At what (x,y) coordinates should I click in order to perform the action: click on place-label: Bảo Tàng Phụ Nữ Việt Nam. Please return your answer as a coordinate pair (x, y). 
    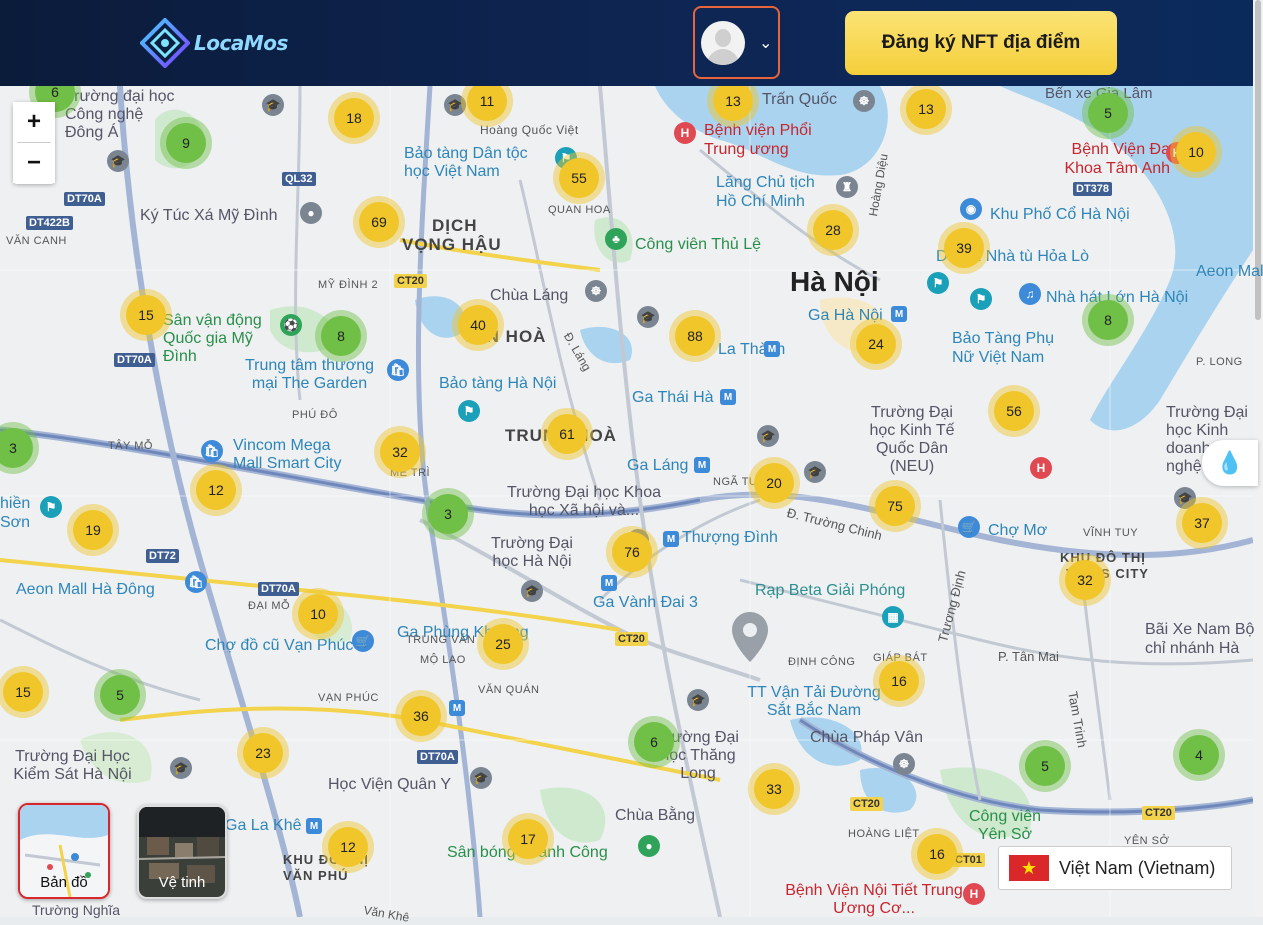
    Looking at the image, I should click on (1003, 348).